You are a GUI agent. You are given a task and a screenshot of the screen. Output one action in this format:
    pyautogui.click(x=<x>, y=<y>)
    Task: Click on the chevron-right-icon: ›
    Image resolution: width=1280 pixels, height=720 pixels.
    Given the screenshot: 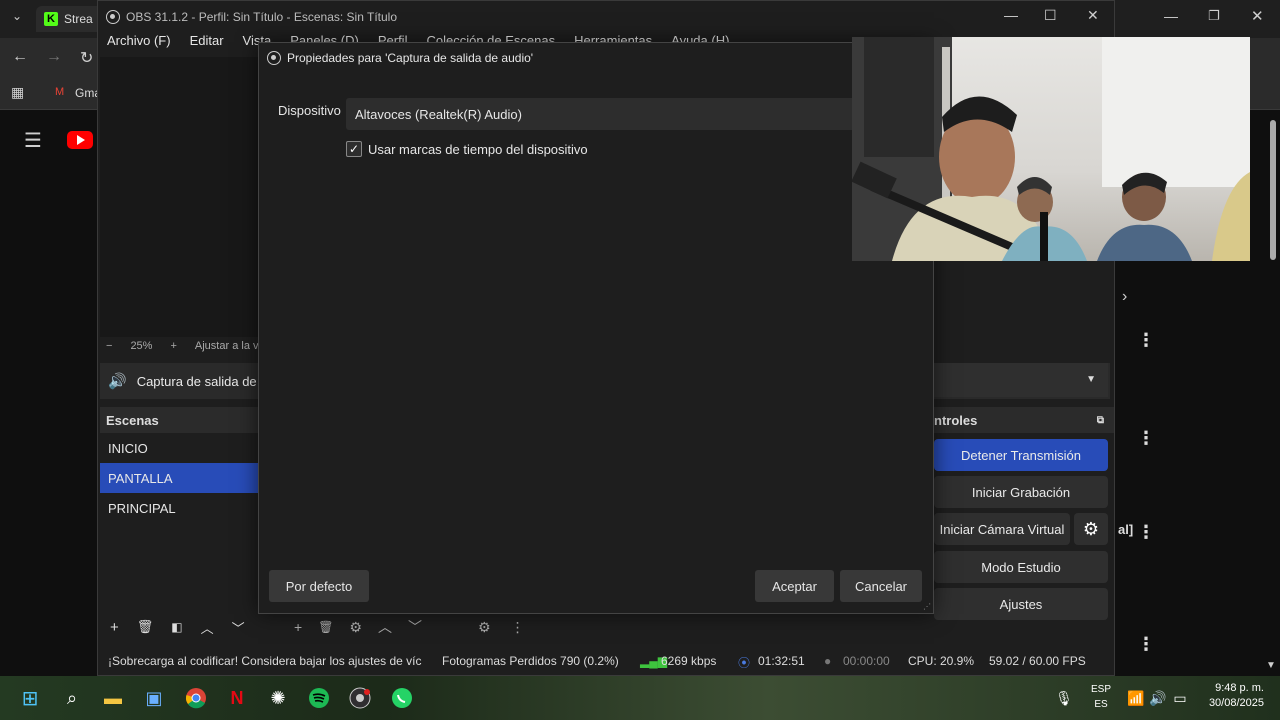 What is the action you would take?
    pyautogui.click(x=1124, y=297)
    